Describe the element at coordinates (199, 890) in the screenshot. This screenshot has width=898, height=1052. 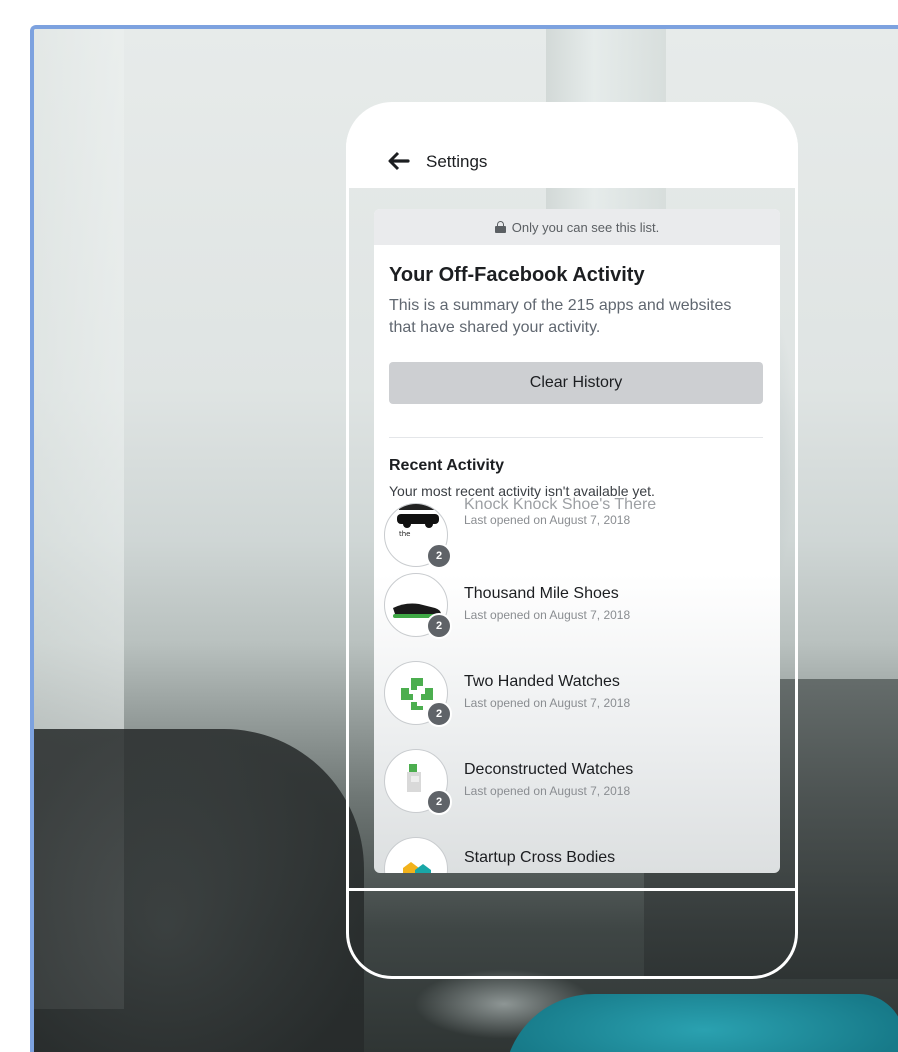
I see `background-chair` at that location.